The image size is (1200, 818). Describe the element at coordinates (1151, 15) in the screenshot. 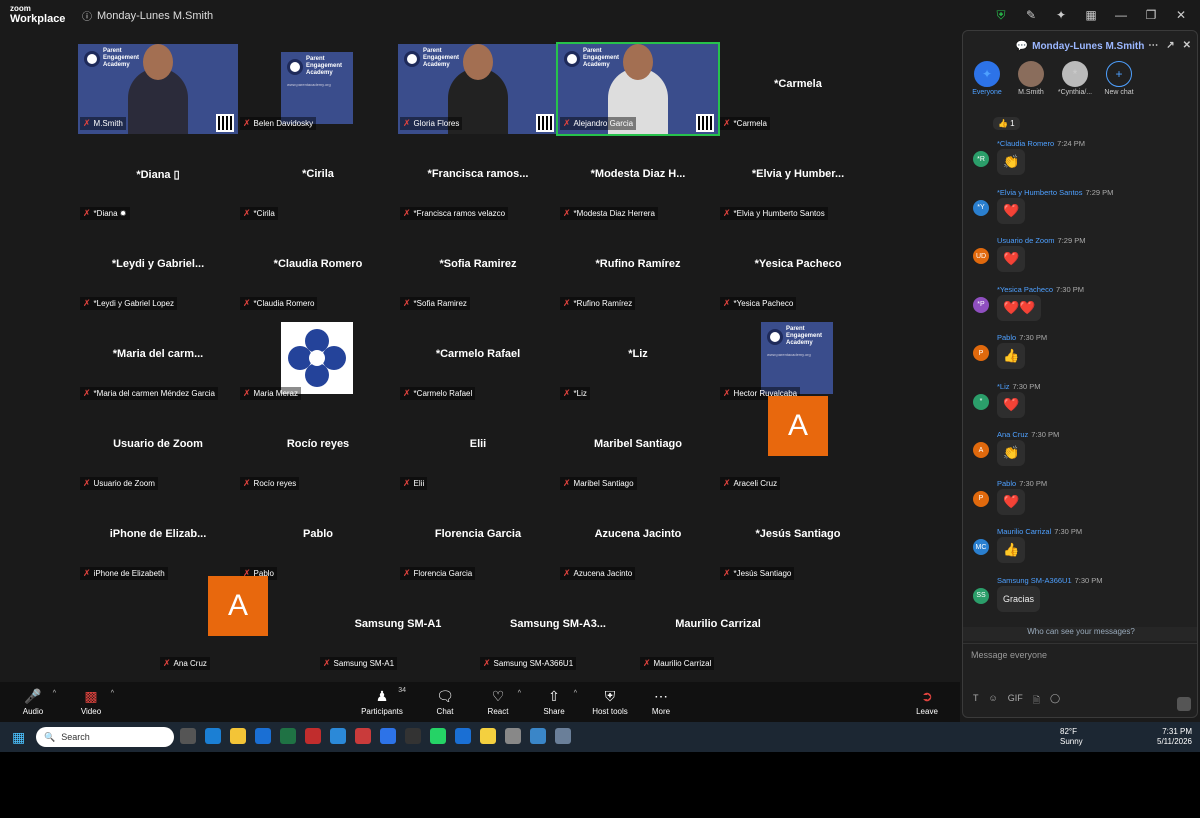

I see `restore-icon: ❐` at that location.